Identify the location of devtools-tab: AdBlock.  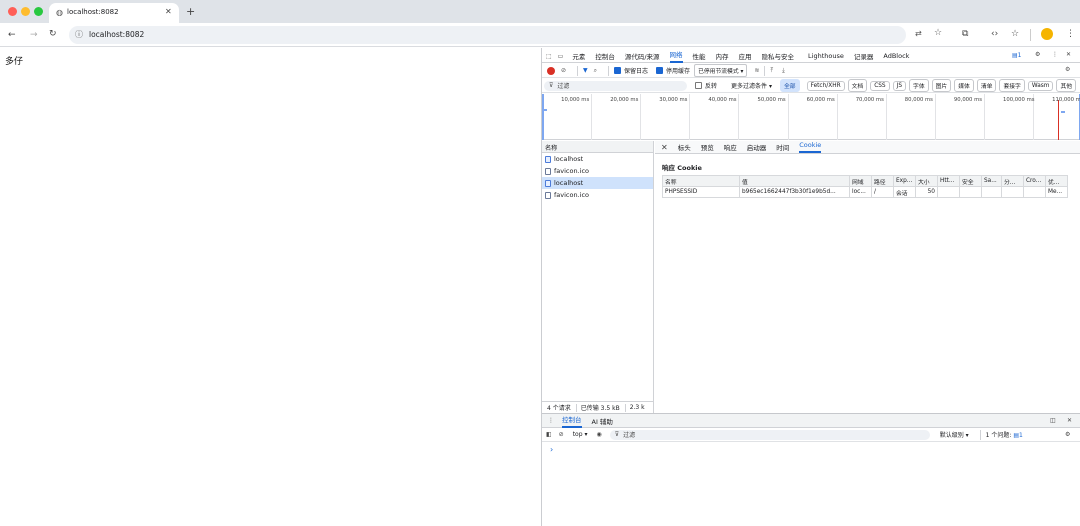
(896, 56).